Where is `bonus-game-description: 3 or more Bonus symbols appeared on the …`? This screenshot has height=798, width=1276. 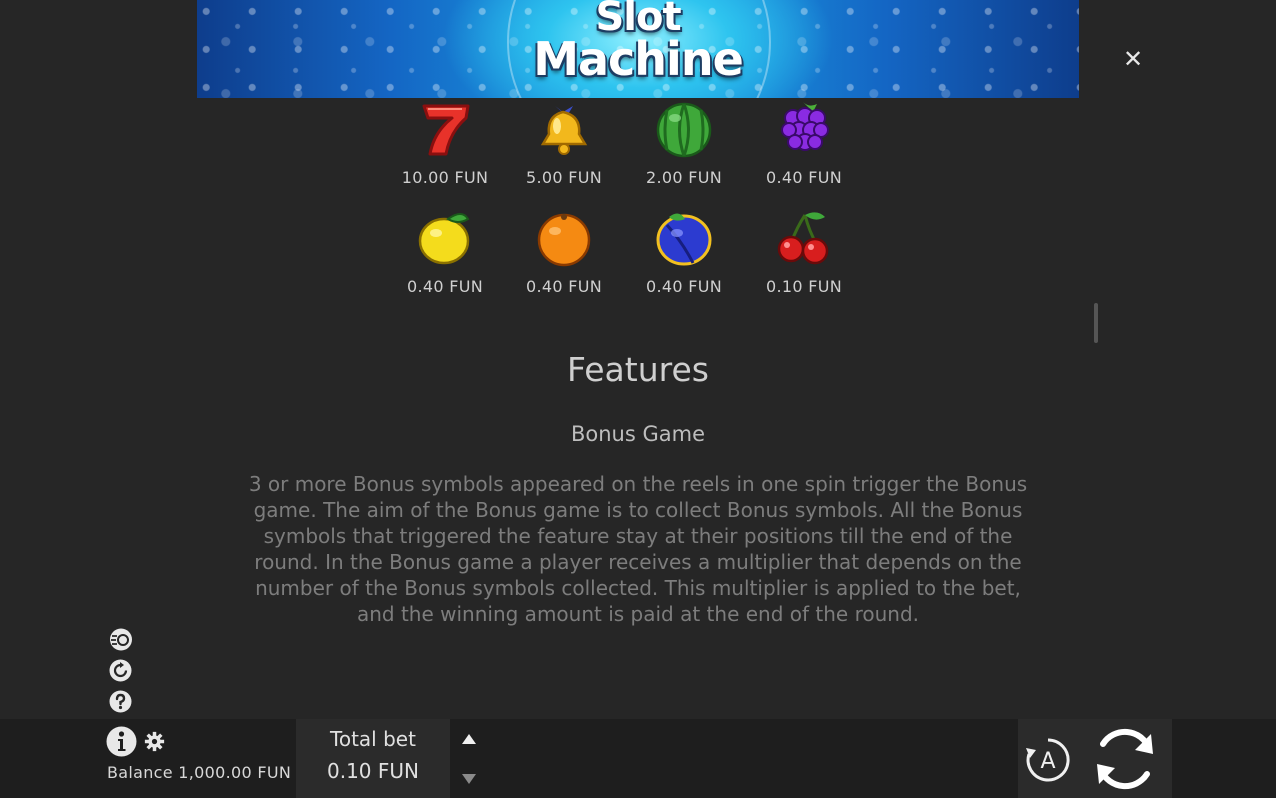
bonus-game-description: 3 or more Bonus symbols appeared on the … is located at coordinates (638, 549).